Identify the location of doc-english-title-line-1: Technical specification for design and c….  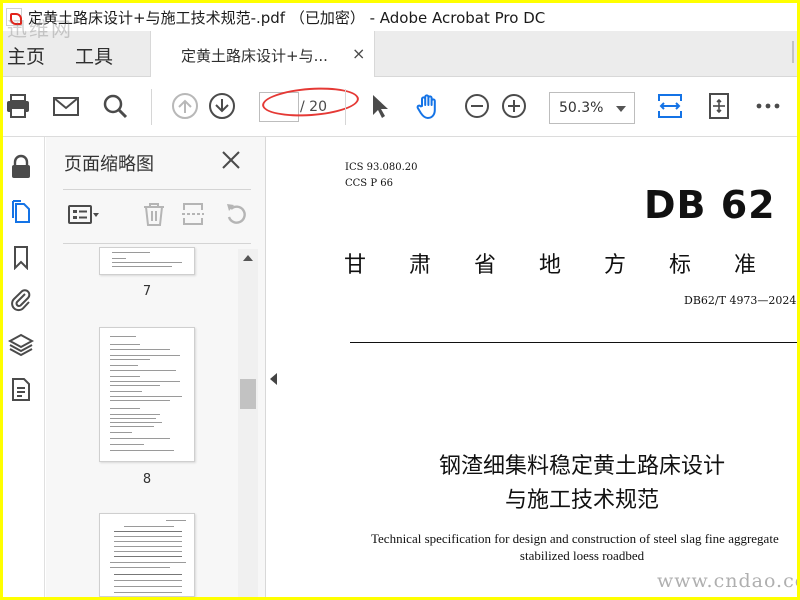
(575, 538).